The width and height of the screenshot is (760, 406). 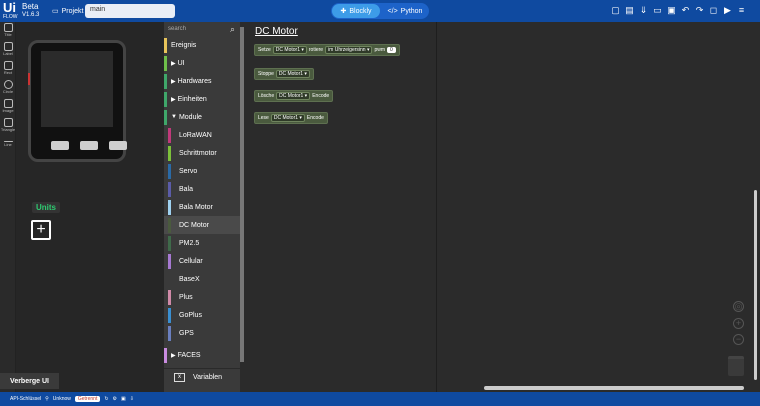 I want to click on toolbox-item-bala: Bala, so click(x=202, y=189).